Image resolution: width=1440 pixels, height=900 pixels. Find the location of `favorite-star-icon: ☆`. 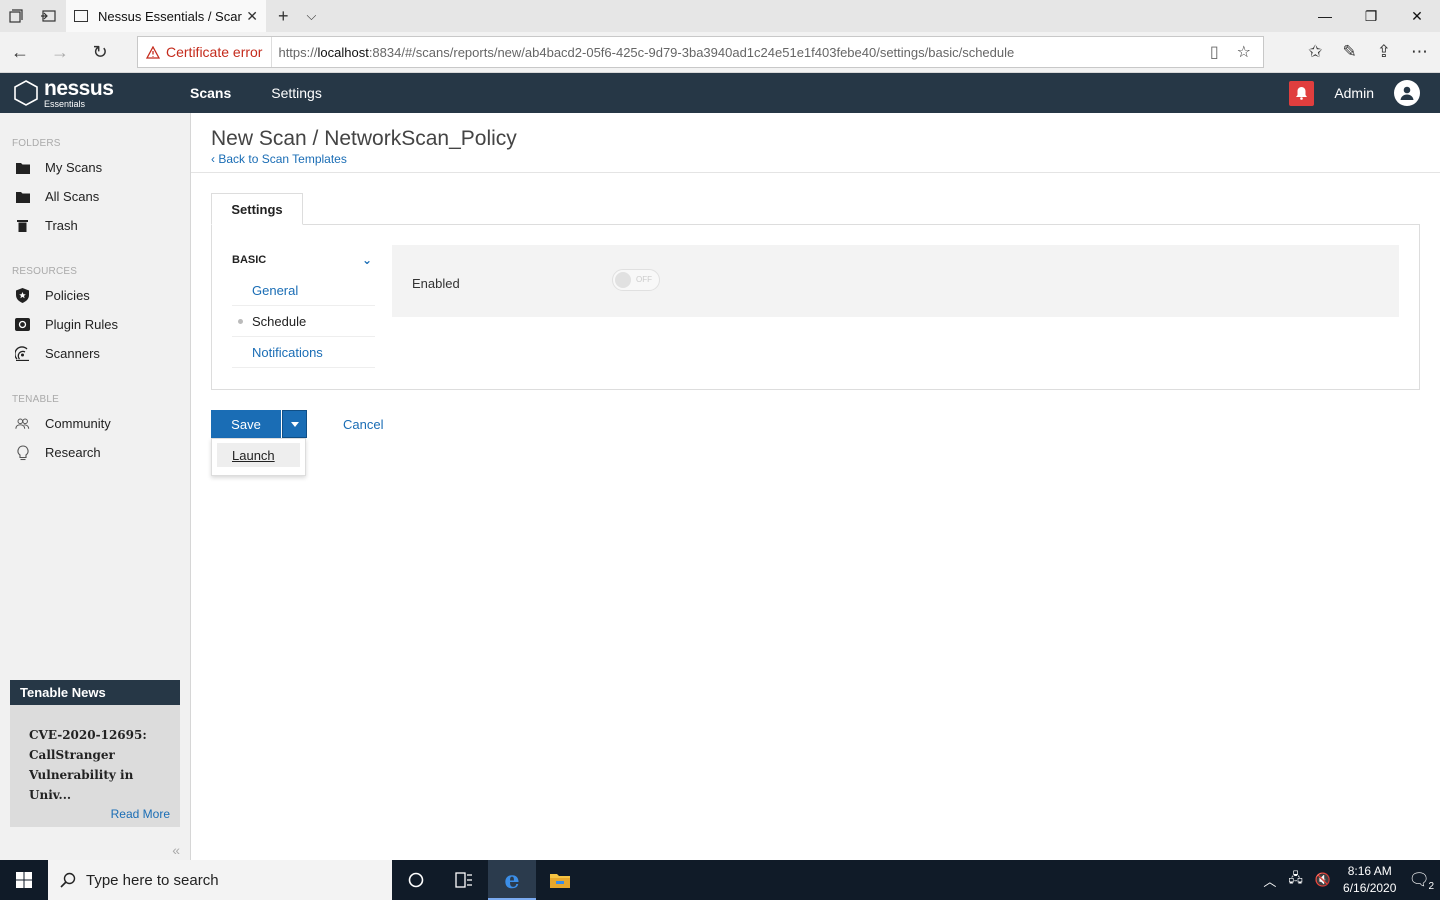

favorite-star-icon: ☆ is located at coordinates (1244, 52).